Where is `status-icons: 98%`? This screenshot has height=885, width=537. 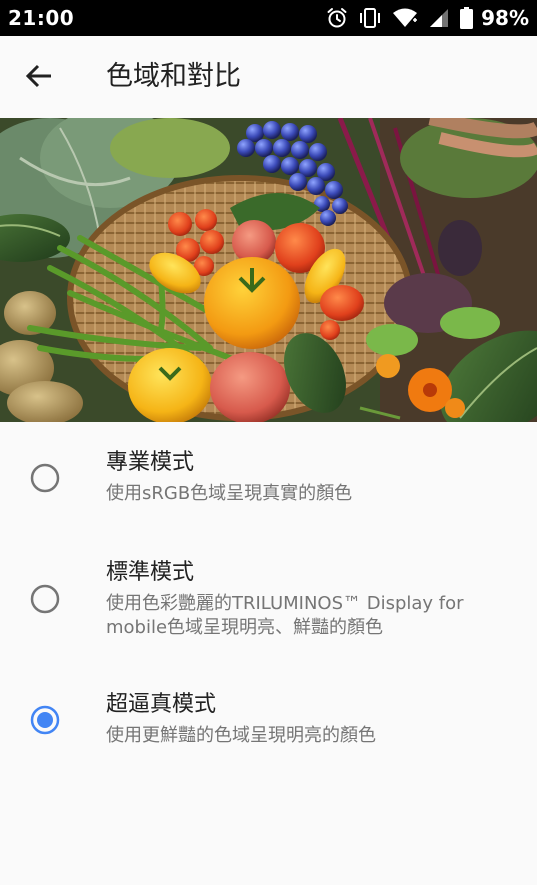
status-icons: 98% is located at coordinates (427, 18).